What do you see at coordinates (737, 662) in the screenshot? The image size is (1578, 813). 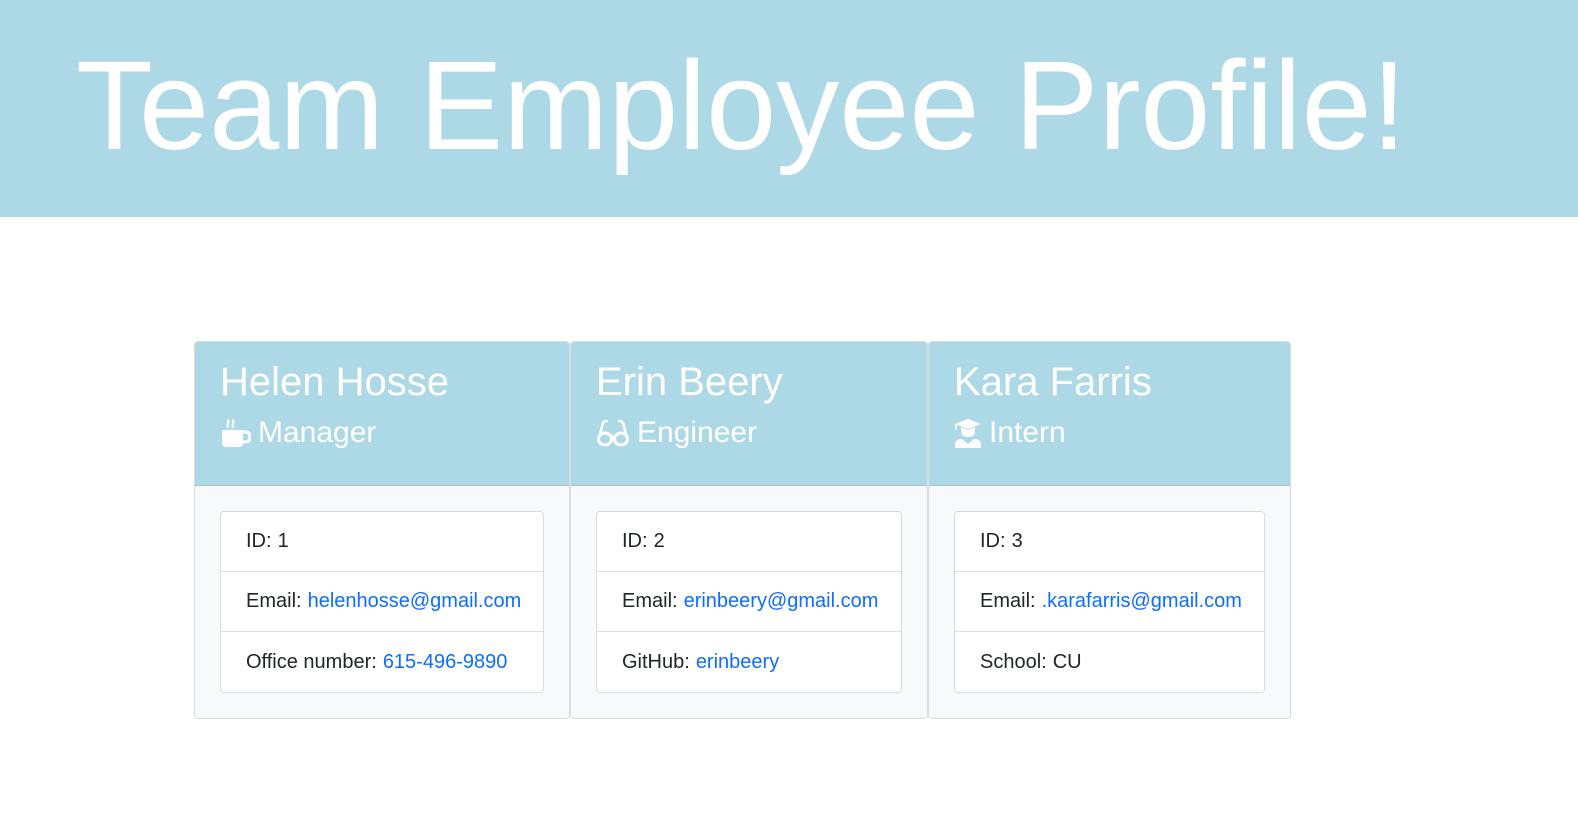 I see `github-link: erinbeery` at bounding box center [737, 662].